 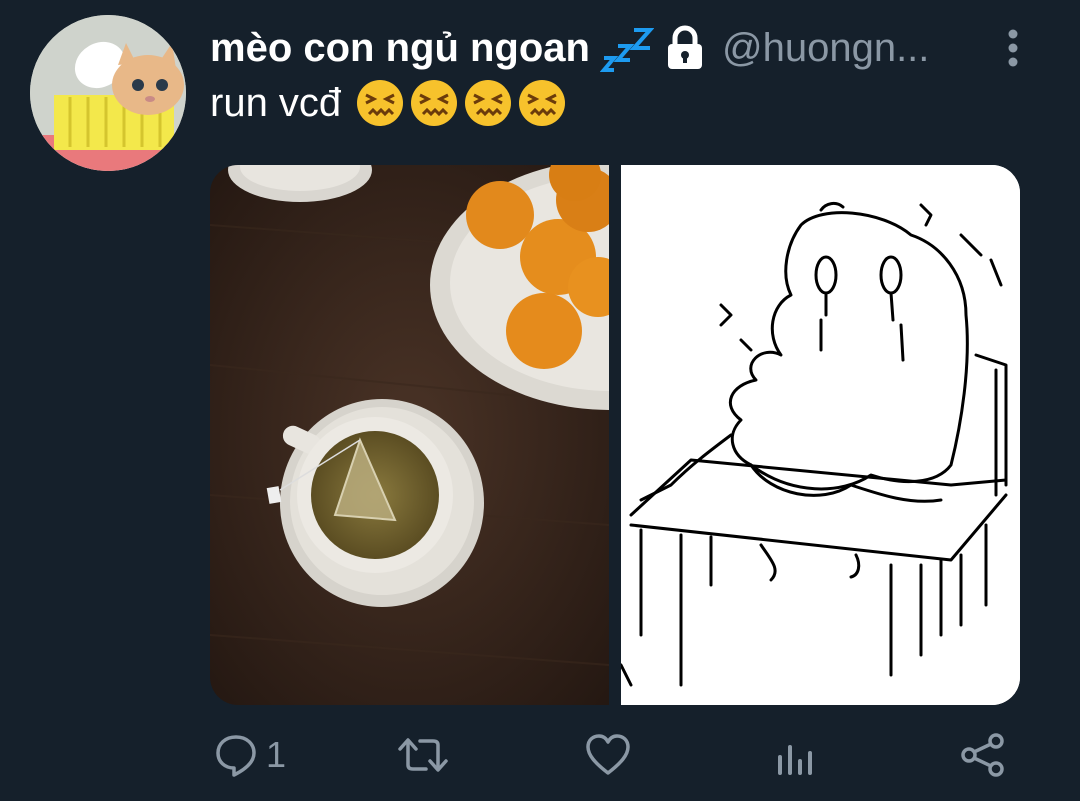 What do you see at coordinates (400, 48) in the screenshot?
I see `display-name: mèo con ngủ ngoan` at bounding box center [400, 48].